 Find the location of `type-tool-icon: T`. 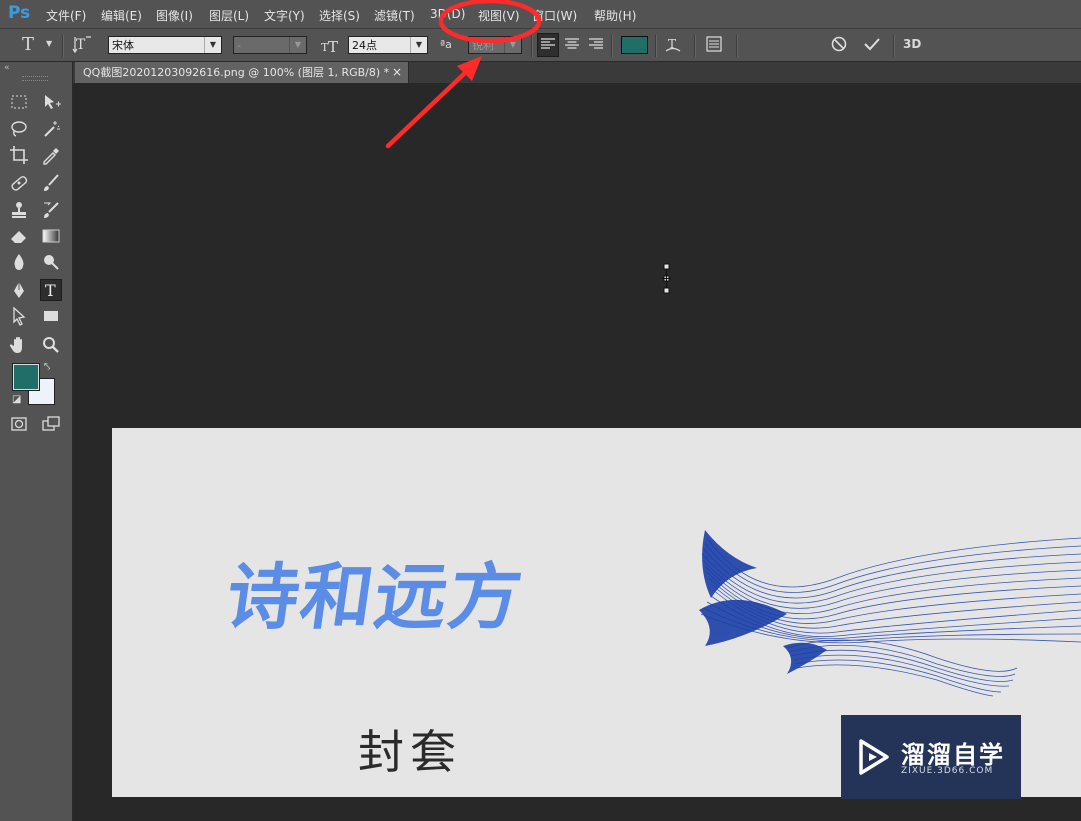

type-tool-icon: T is located at coordinates (51, 290).